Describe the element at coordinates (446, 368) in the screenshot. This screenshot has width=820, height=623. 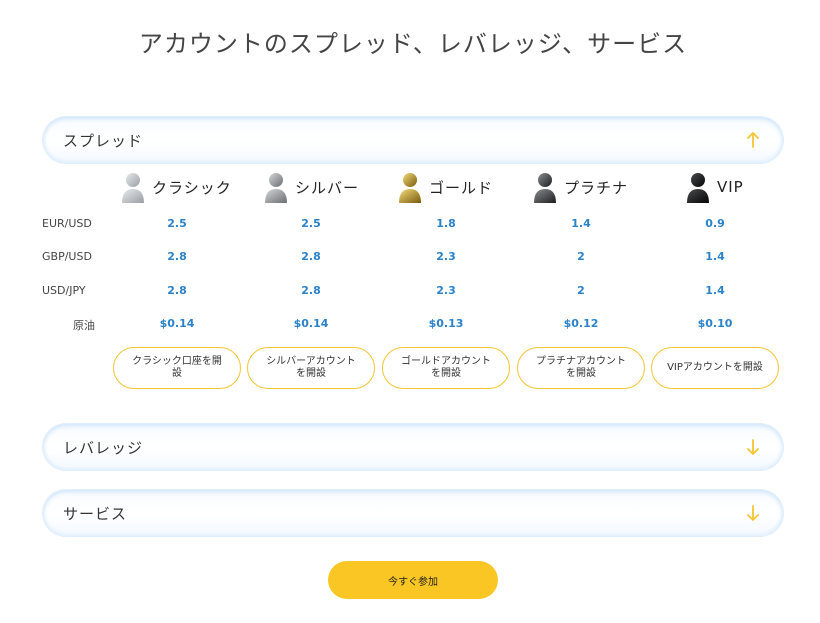
I see `open-gold-account-button: ゴールドアカウントを開設` at that location.